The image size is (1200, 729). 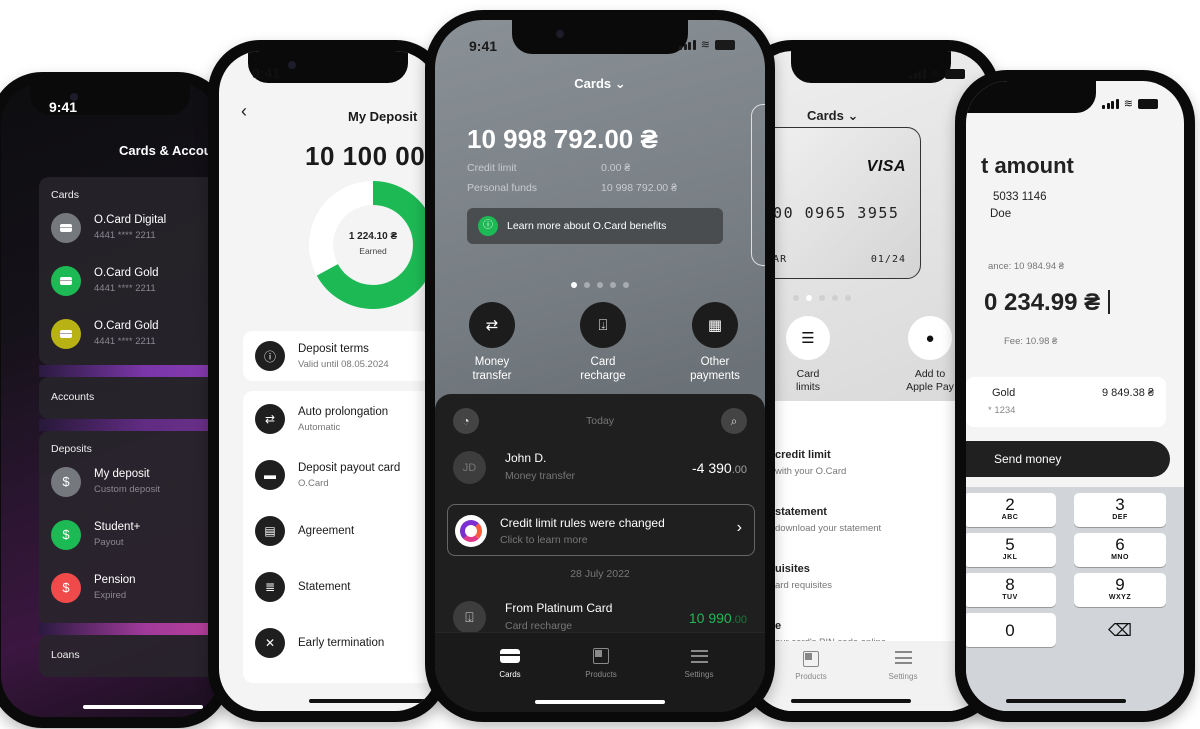 I want to click on search-button: ⌕, so click(x=734, y=421).